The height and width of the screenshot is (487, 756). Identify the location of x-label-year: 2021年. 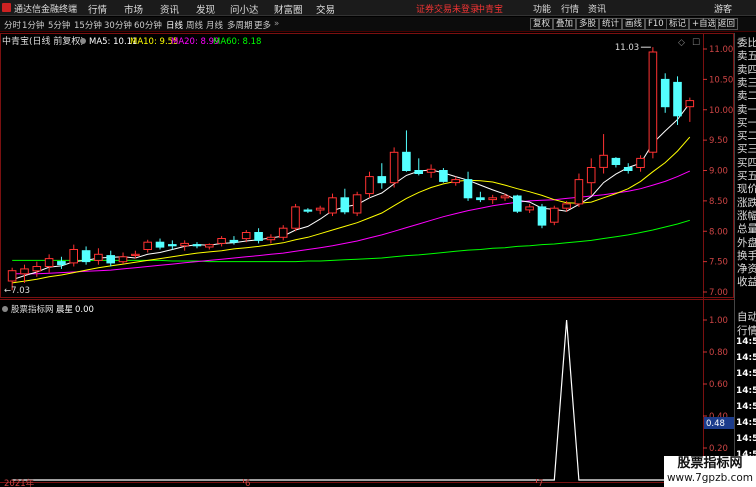
(19, 482).